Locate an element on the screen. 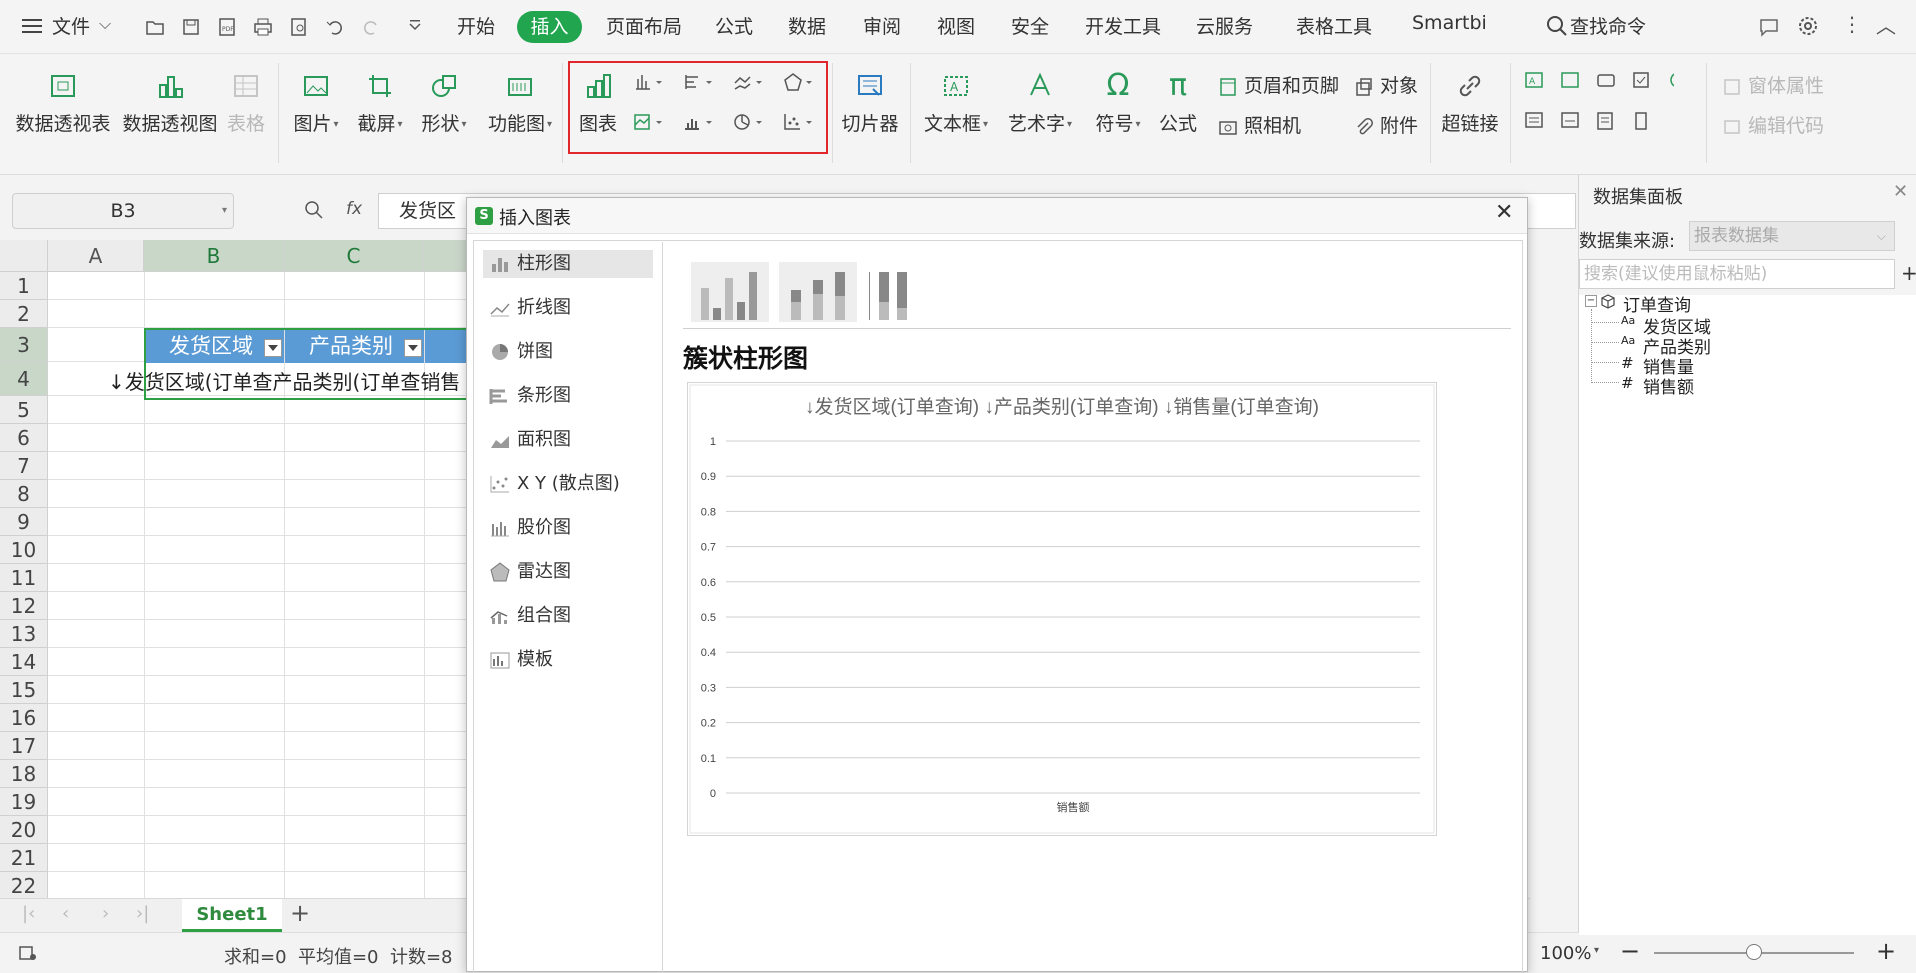 This screenshot has width=1916, height=973. scatter-chart-dropdown is located at coordinates (800, 123).